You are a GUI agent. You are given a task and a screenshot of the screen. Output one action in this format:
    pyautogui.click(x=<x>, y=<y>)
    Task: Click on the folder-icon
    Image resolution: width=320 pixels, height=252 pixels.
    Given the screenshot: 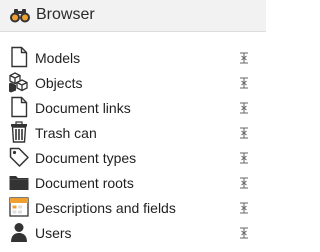 What is the action you would take?
    pyautogui.click(x=19, y=183)
    